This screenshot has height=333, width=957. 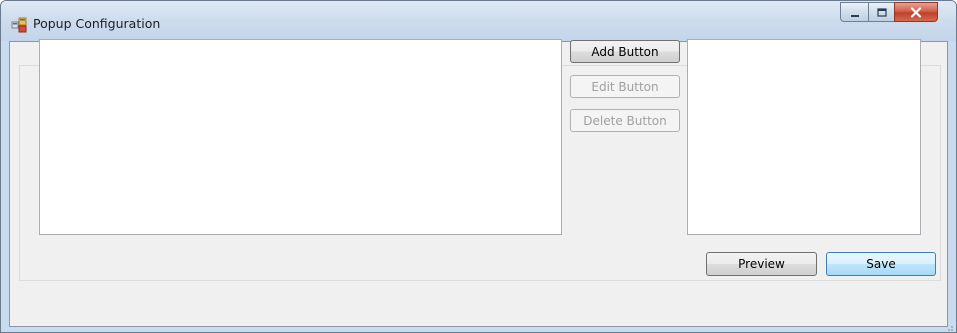 I want to click on edit-button: Edit Button, so click(x=625, y=86).